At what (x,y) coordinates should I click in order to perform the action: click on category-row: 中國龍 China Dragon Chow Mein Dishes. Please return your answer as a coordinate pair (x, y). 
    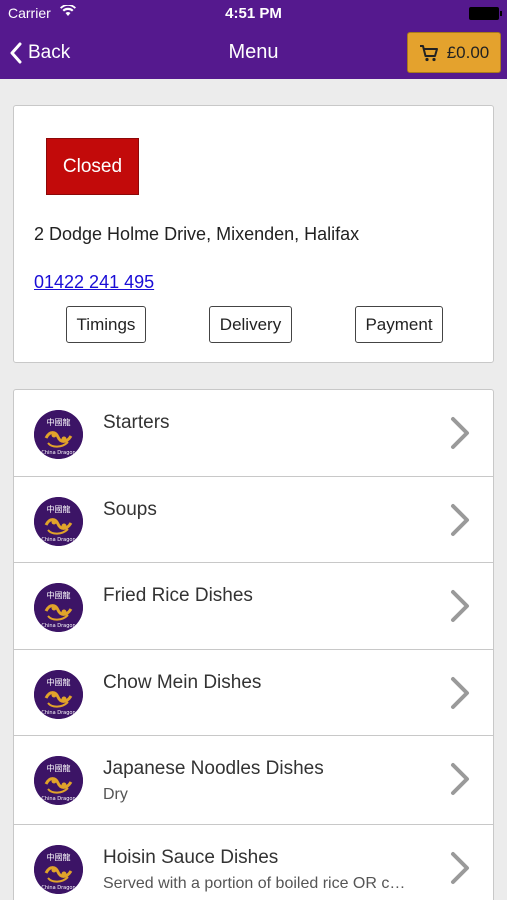
    Looking at the image, I should click on (253, 693).